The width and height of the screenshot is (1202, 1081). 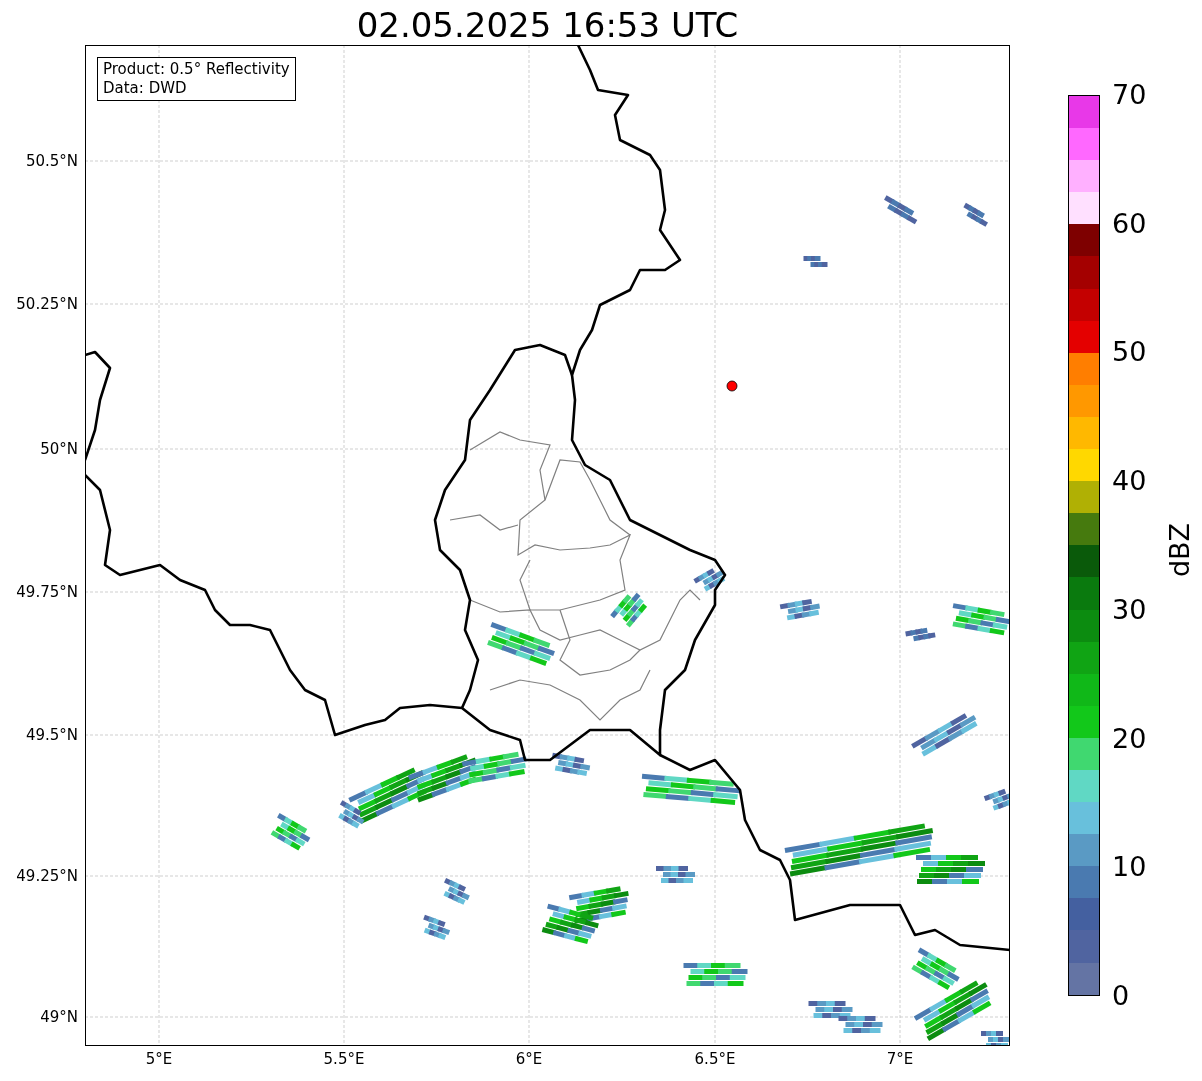 I want to click on longitude-label: 5.5°E, so click(x=344, y=1059).